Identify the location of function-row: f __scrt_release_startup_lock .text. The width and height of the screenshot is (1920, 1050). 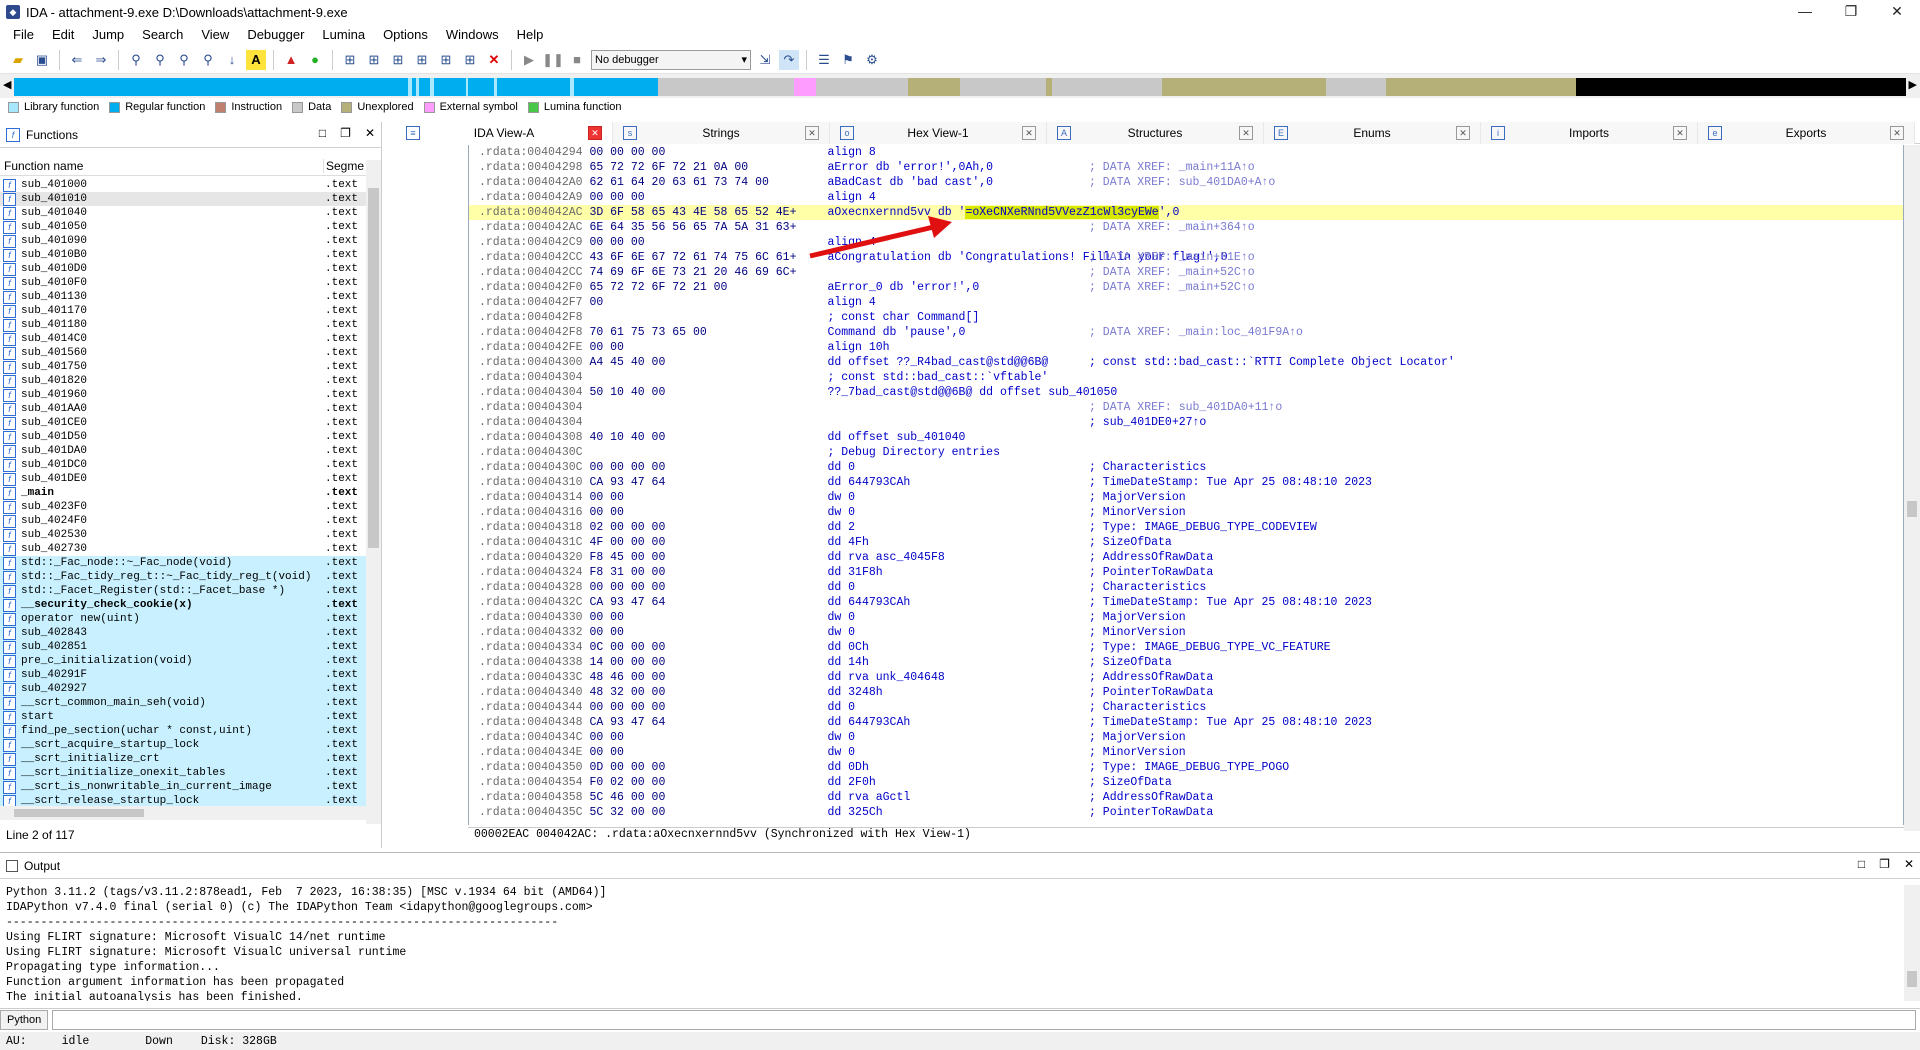
(183, 800).